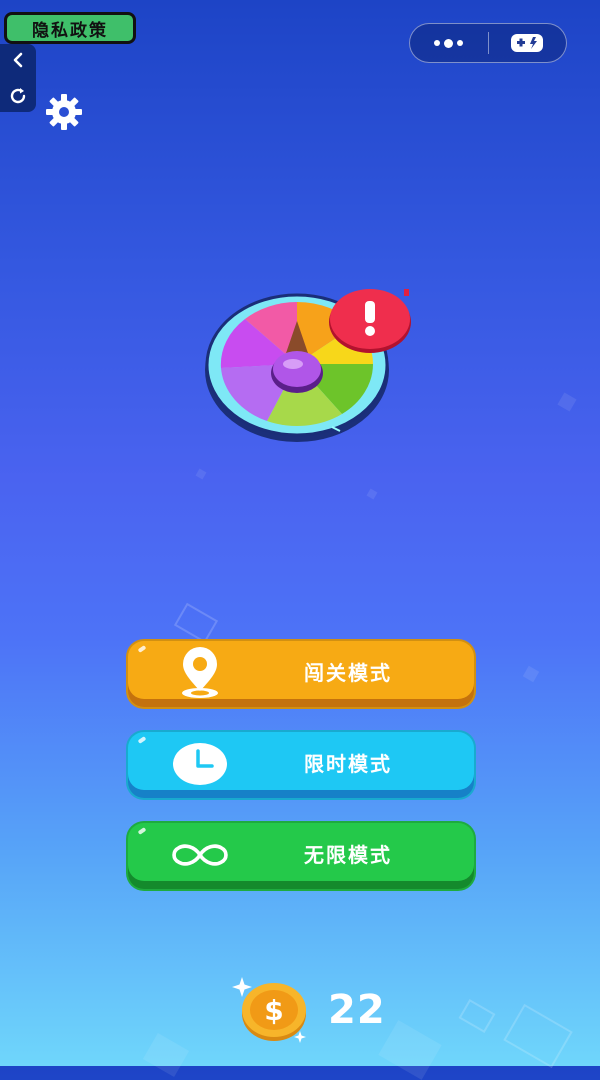 The height and width of the screenshot is (1080, 600). What do you see at coordinates (301, 856) in the screenshot?
I see `endless-mode-button: 无限模式` at bounding box center [301, 856].